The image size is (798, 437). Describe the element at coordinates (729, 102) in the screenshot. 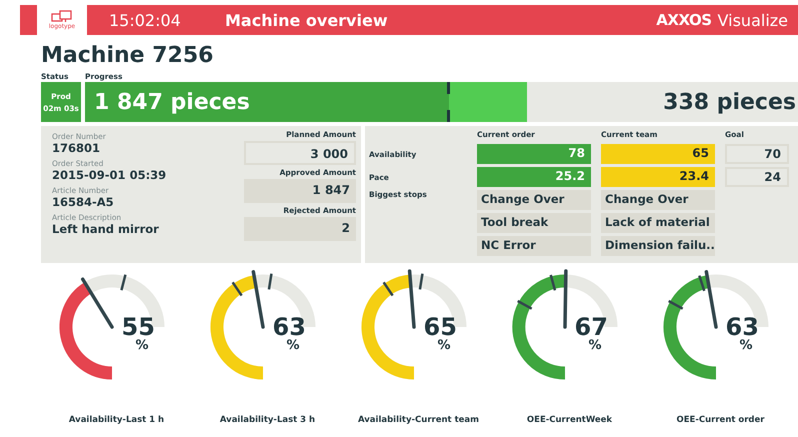

I see `remaining-count: 338 pieces` at that location.